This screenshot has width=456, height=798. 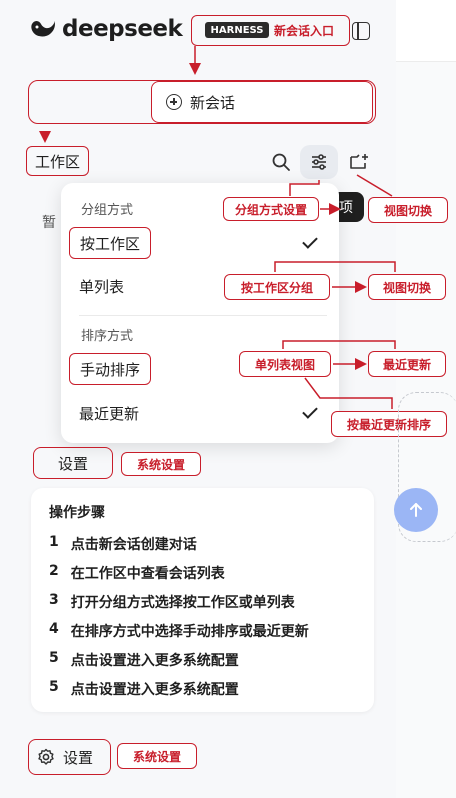 I want to click on recent-update-annotation: 最近更新, so click(x=407, y=364).